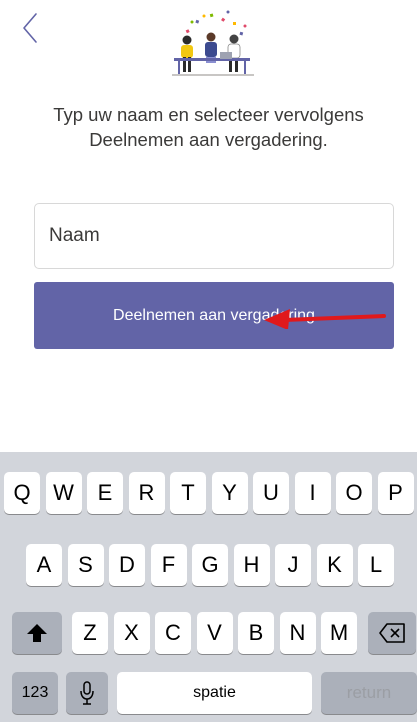  What do you see at coordinates (188, 493) in the screenshot?
I see `key-t: T` at bounding box center [188, 493].